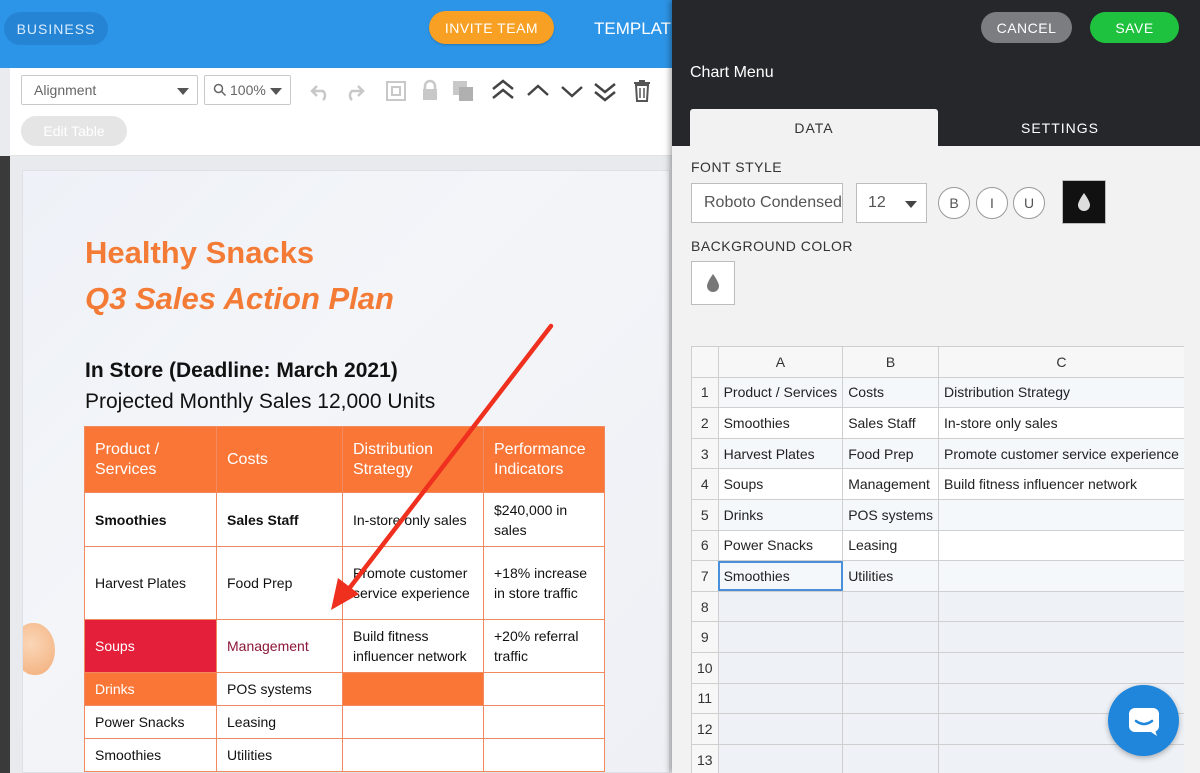 The width and height of the screenshot is (1200, 773). I want to click on table-cell: $240,000 in sales, so click(544, 519).